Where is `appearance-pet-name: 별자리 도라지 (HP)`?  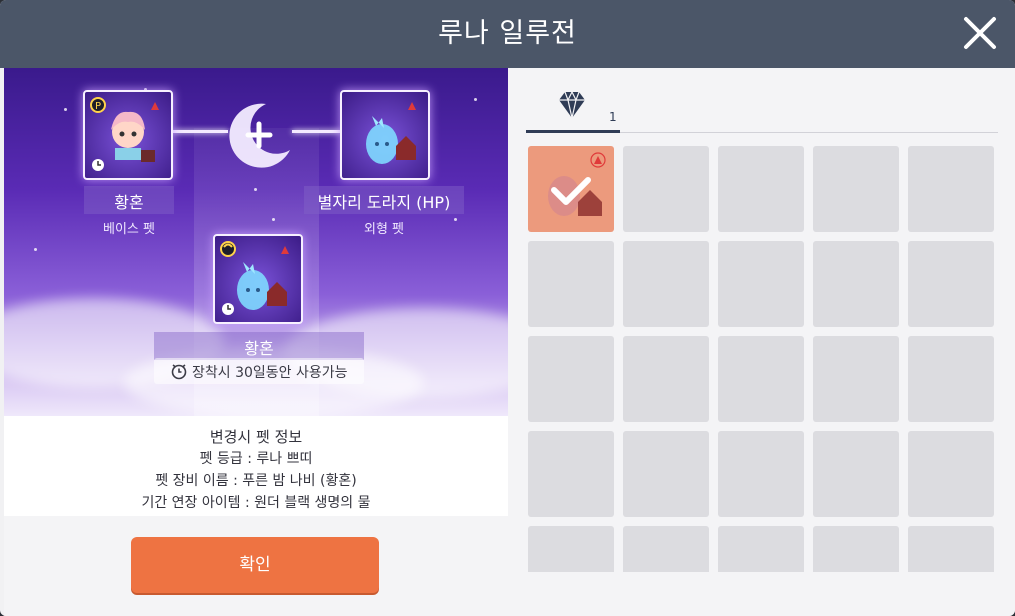 appearance-pet-name: 별자리 도라지 (HP) is located at coordinates (384, 202).